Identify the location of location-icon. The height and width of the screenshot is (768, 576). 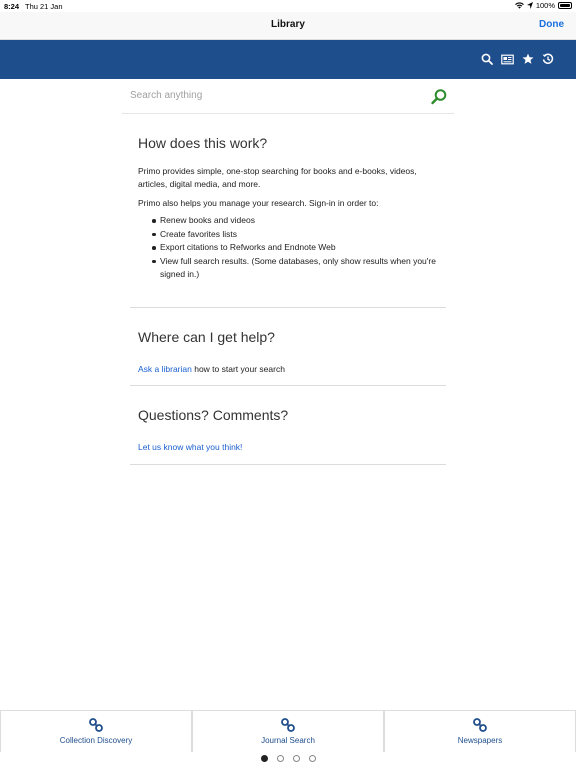
(529, 5).